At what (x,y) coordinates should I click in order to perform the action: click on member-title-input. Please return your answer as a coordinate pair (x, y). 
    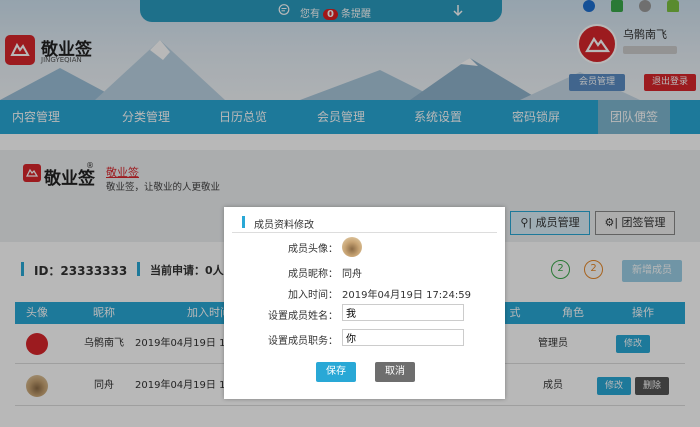
    Looking at the image, I should click on (403, 337).